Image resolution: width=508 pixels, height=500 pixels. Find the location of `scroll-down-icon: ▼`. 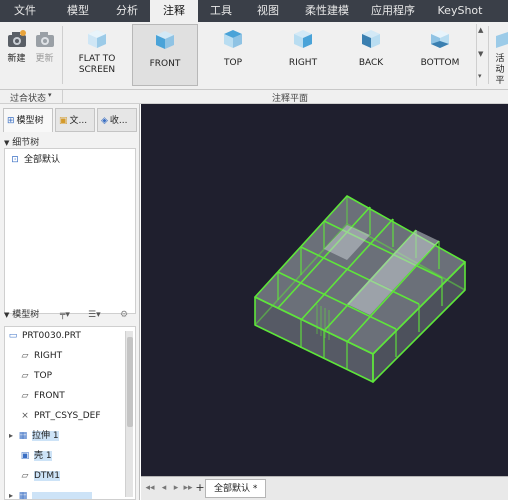

scroll-down-icon: ▼ is located at coordinates (480, 54).